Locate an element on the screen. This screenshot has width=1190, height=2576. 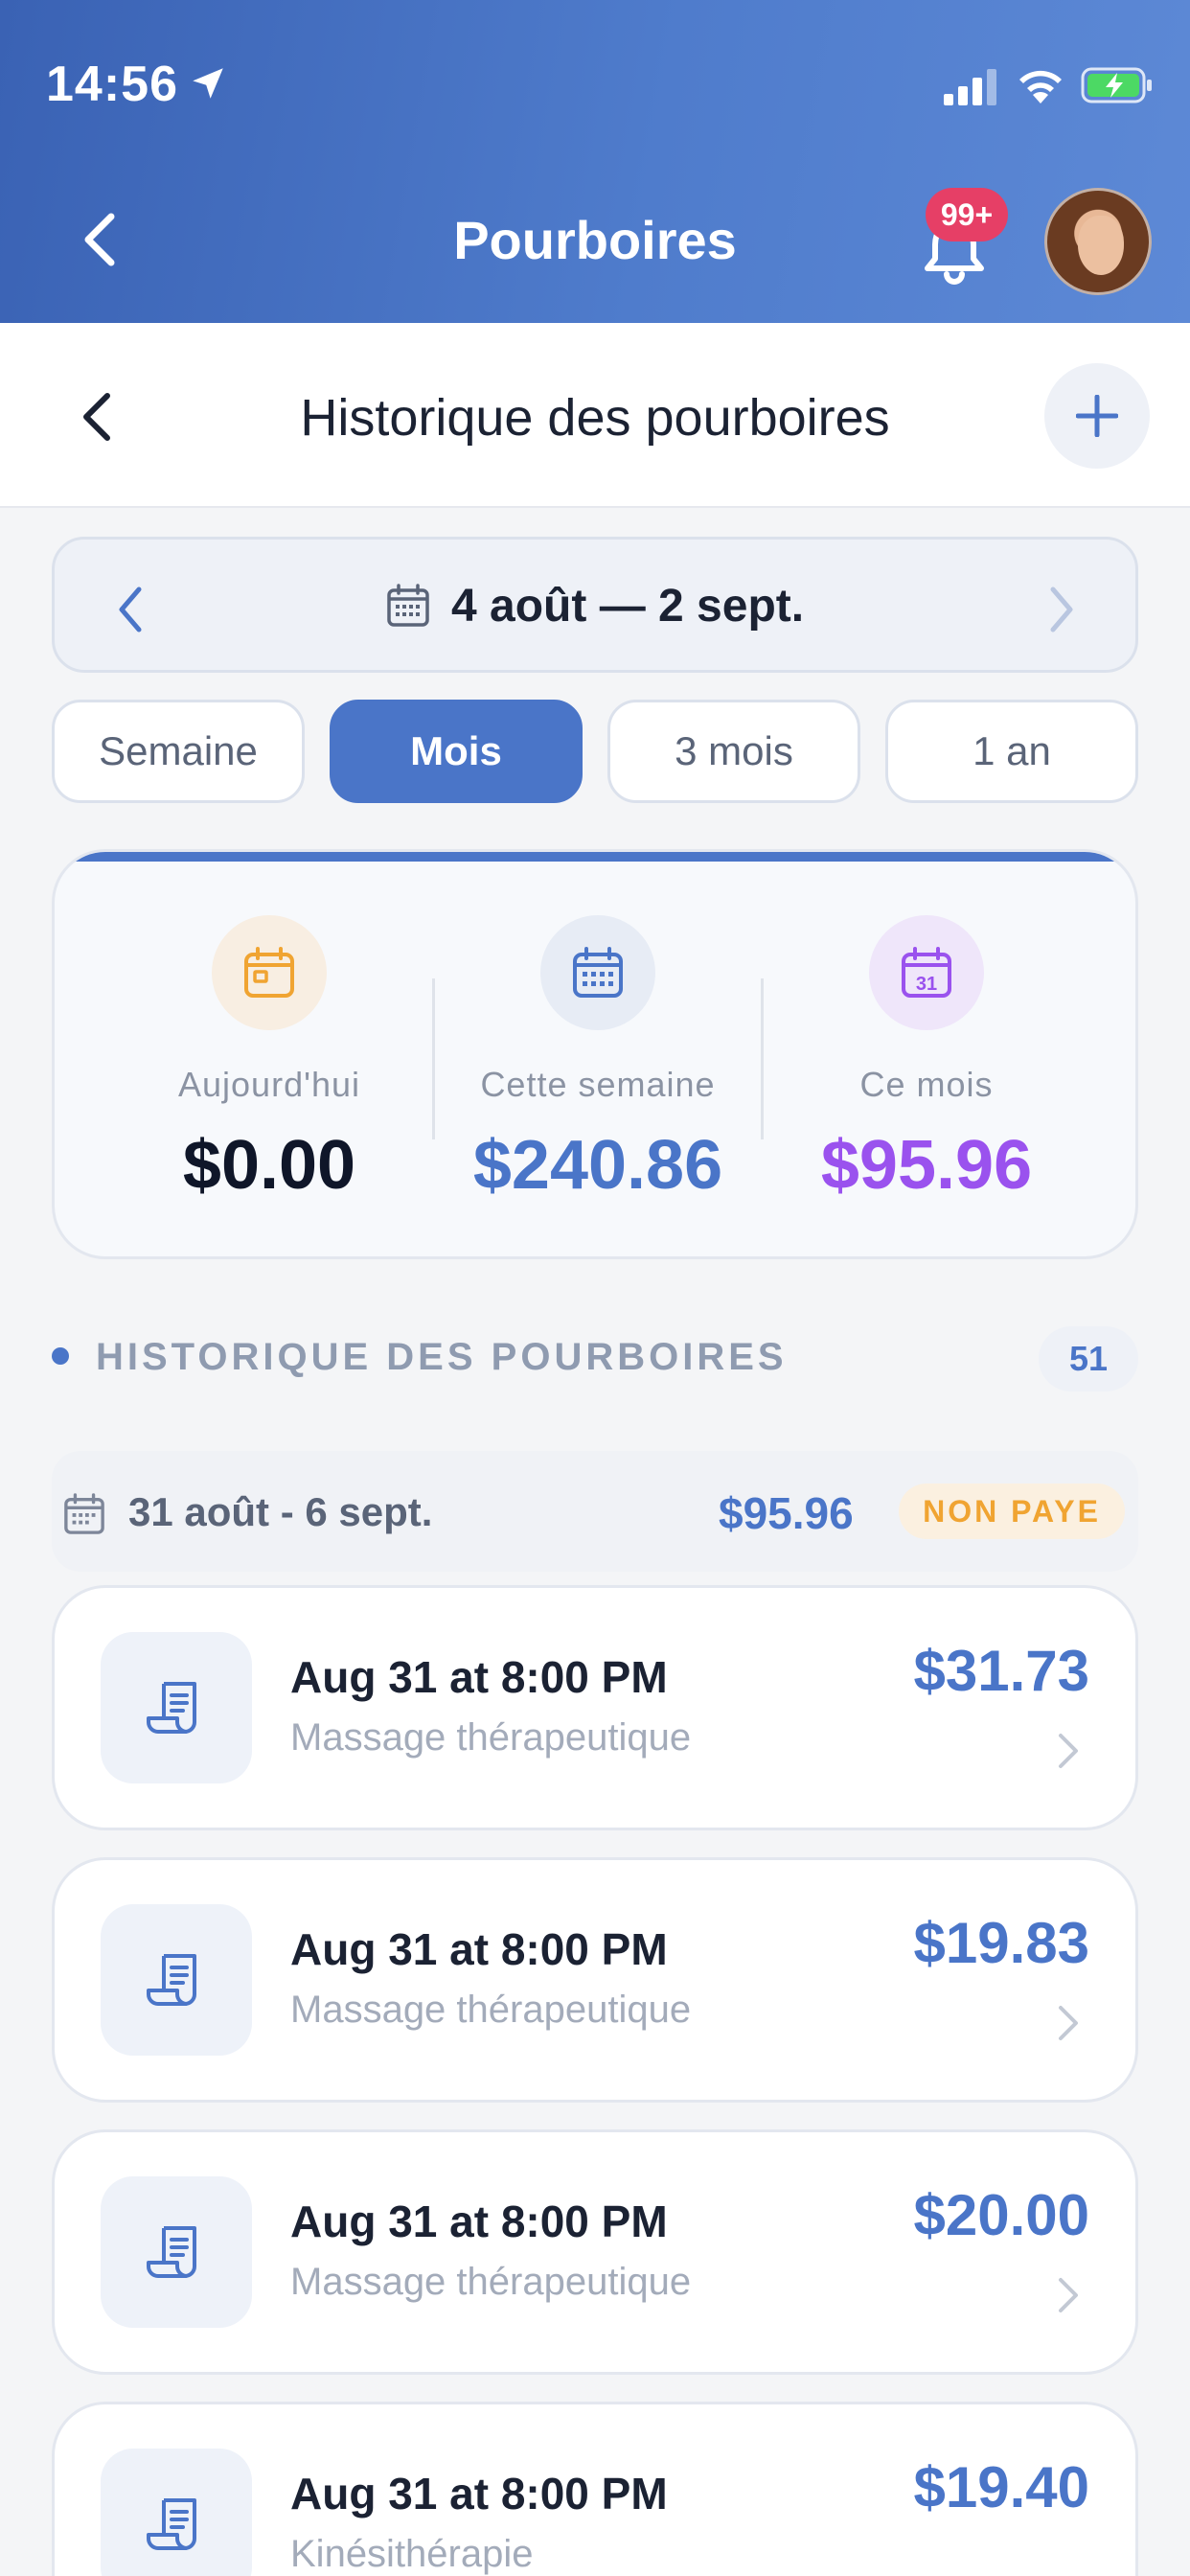
calendar-today-icon is located at coordinates (270, 972).